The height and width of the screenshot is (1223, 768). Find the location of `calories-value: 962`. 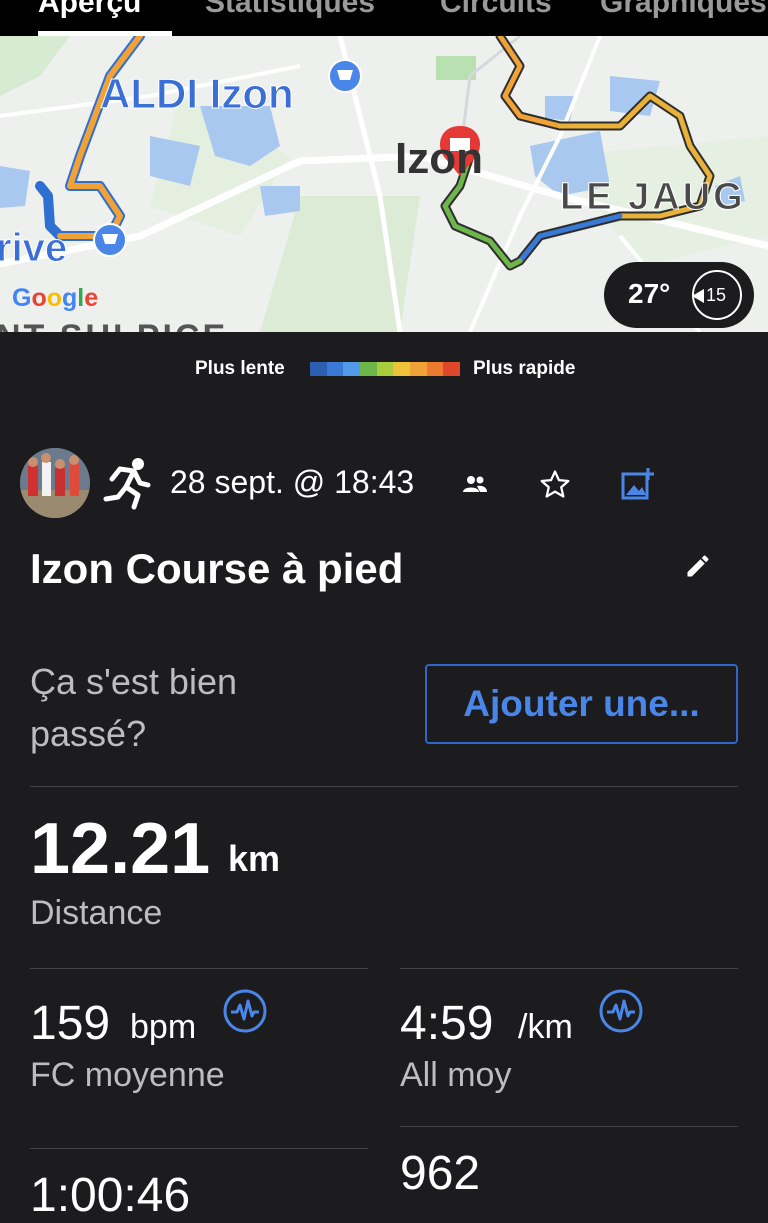

calories-value: 962 is located at coordinates (440, 1173).